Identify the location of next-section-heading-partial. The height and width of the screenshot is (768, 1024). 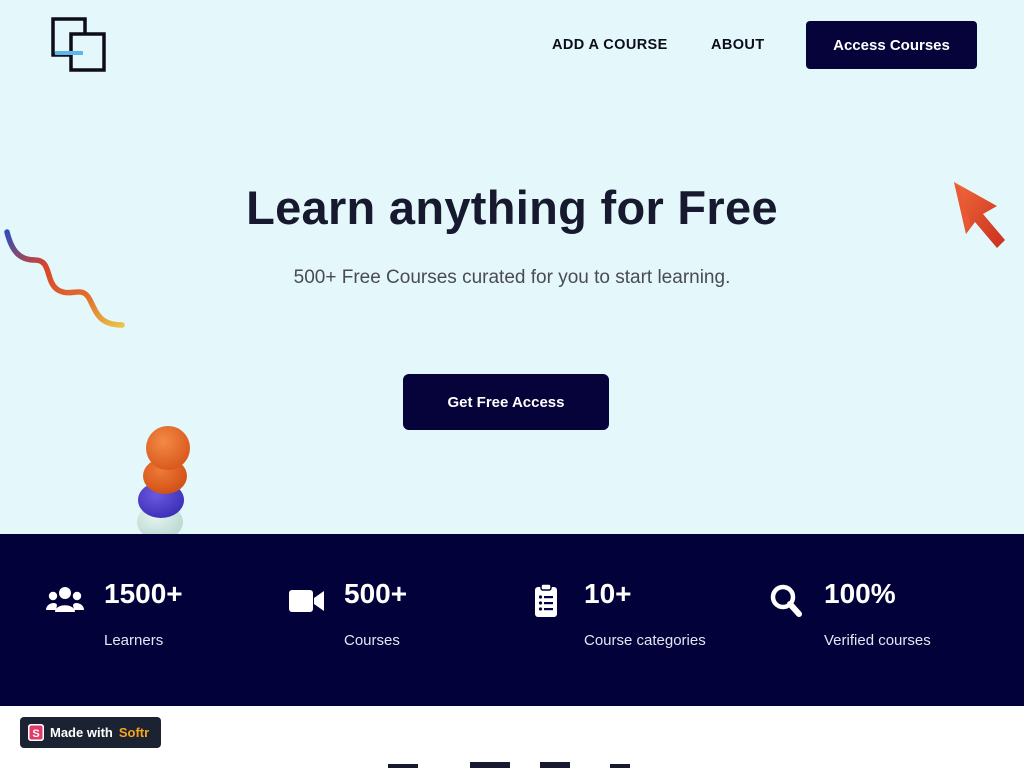
(509, 765).